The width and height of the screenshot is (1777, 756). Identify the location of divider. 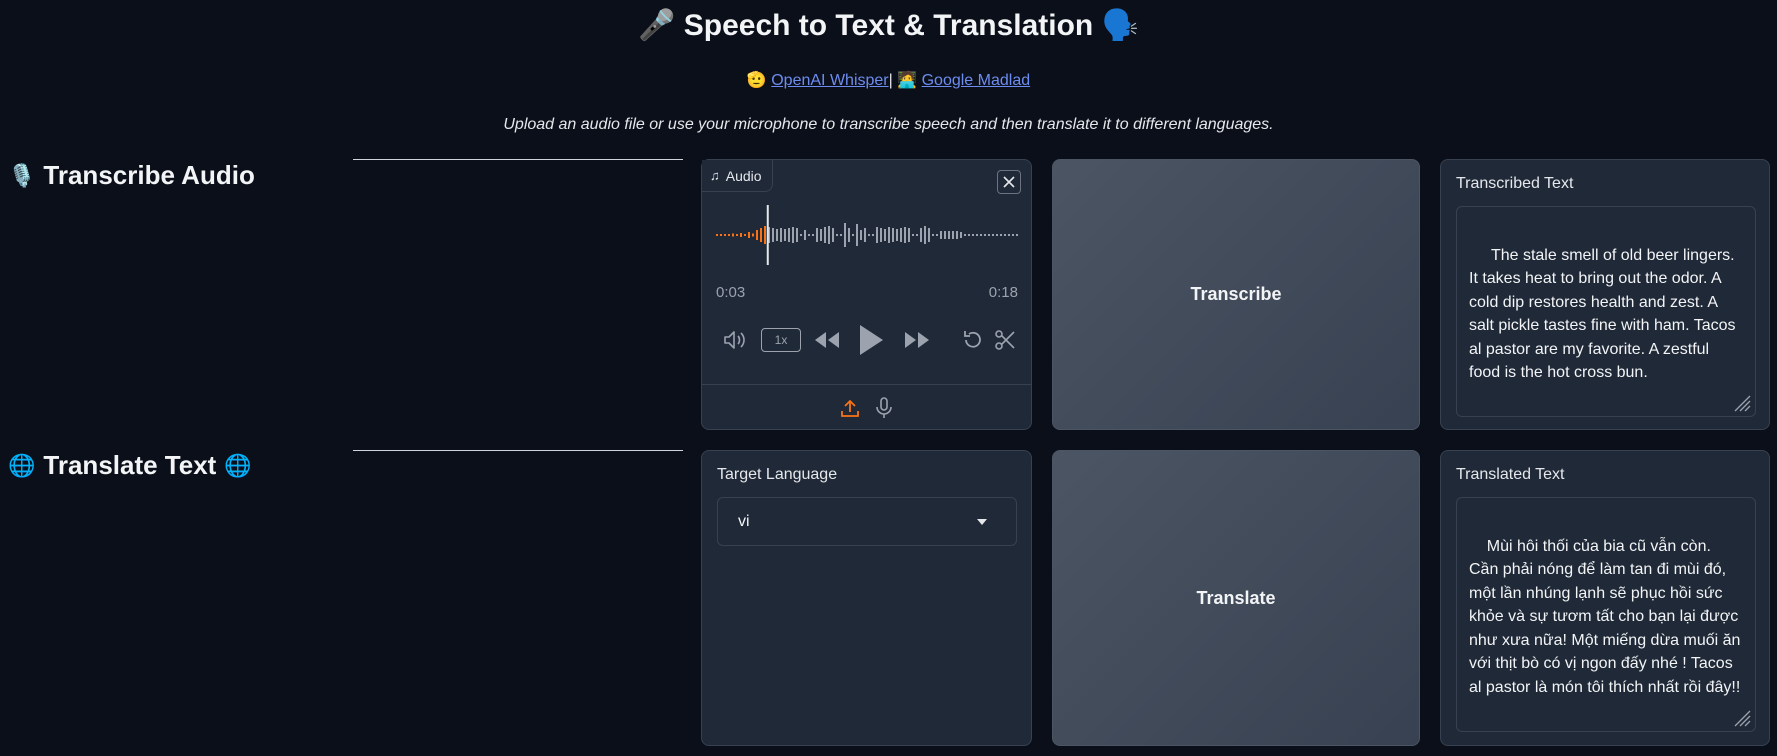
(518, 159).